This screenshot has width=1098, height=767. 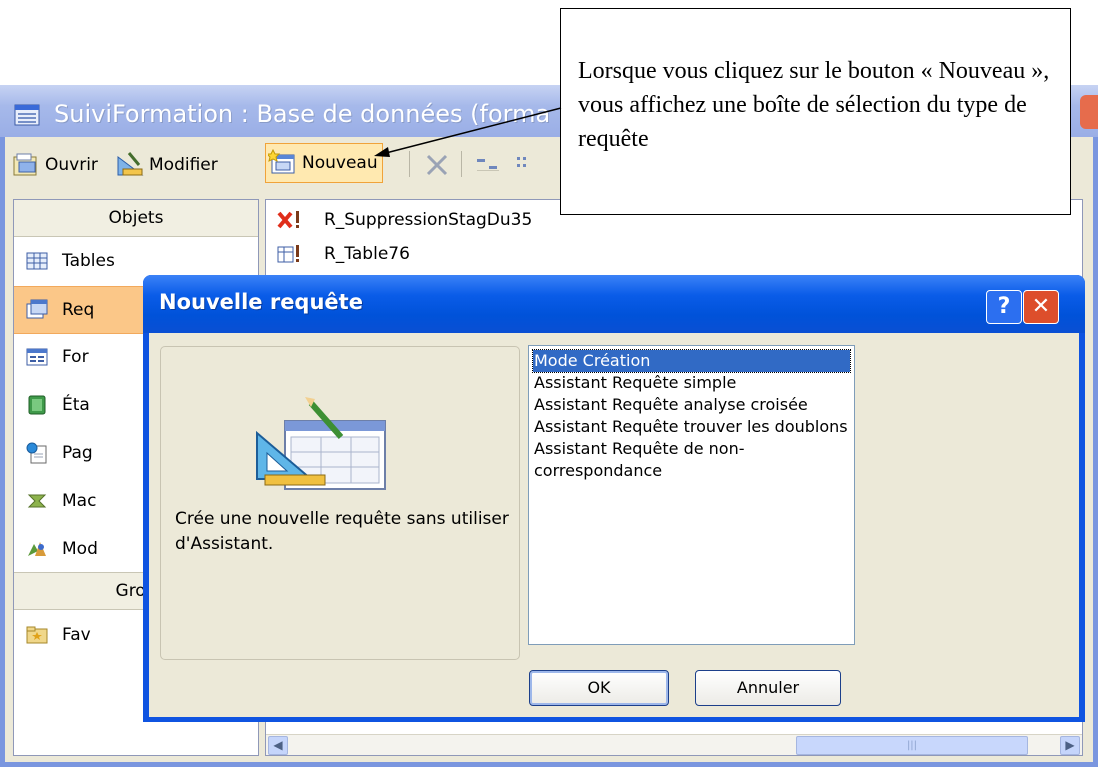 I want to click on dialog-title-bar: Nouvelle requête ? ✕, so click(x=614, y=304).